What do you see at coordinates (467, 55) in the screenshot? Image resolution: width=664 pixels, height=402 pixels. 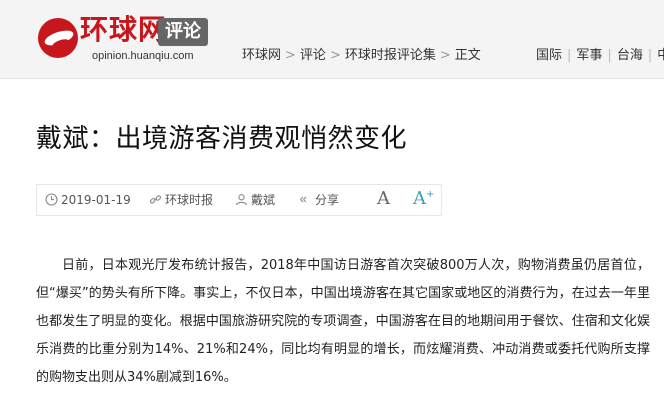 I see `breadcrumb-item-current: 正文` at bounding box center [467, 55].